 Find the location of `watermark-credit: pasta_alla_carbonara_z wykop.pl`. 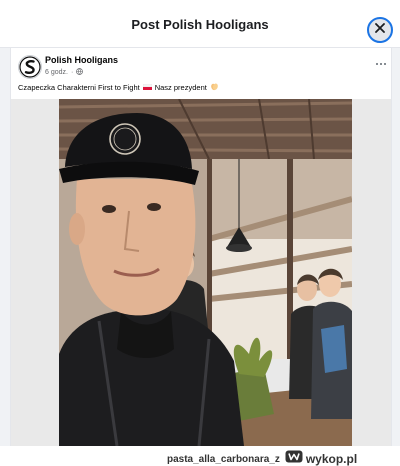

watermark-credit: pasta_alla_carbonara_z wykop.pl is located at coordinates (262, 458).